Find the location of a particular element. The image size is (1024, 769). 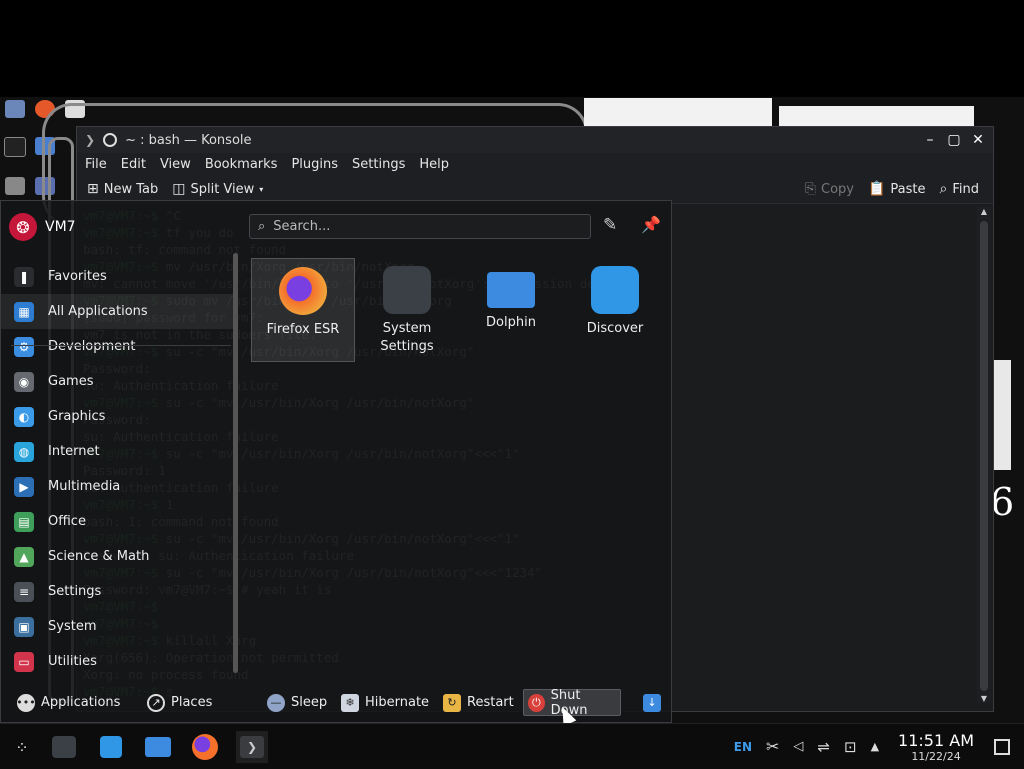

category-graphics: ◐ Graphics is located at coordinates (119, 416).